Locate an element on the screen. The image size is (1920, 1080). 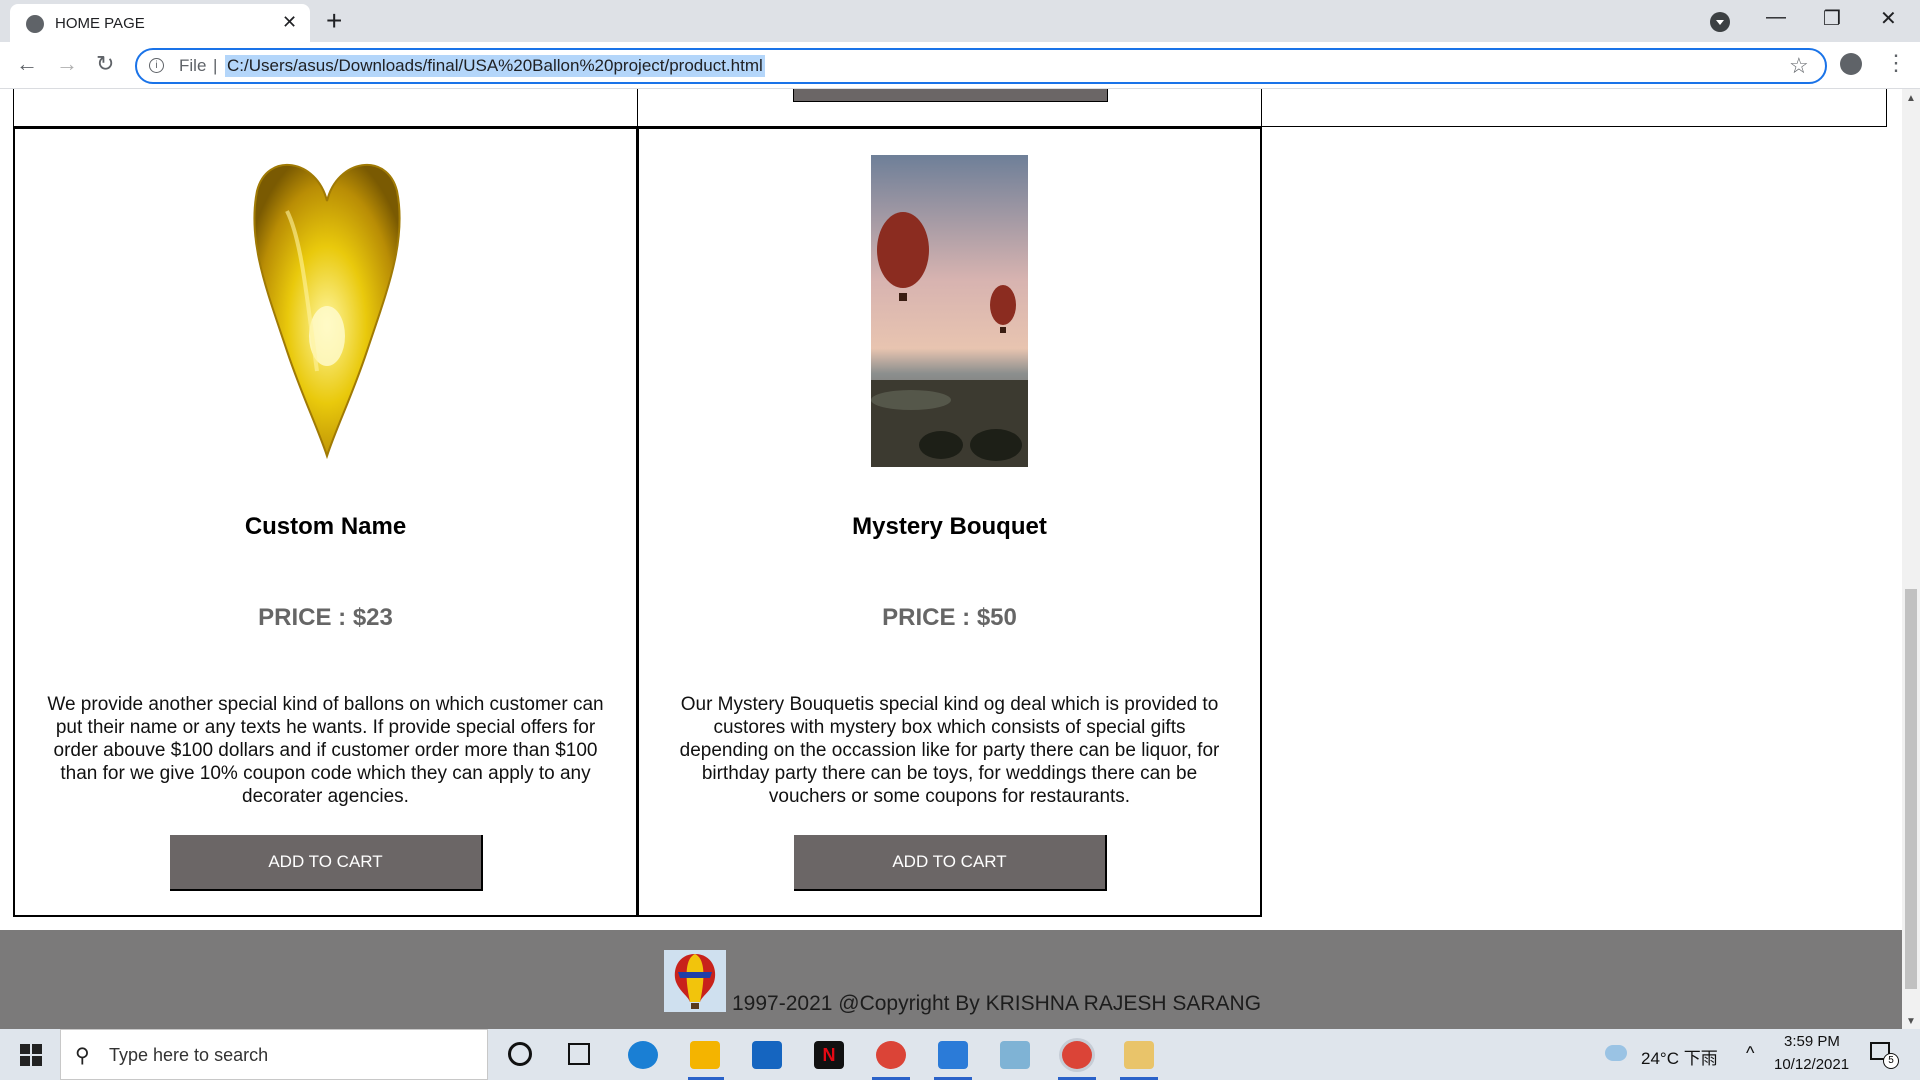
profile-avatar-icon is located at coordinates (1851, 64).